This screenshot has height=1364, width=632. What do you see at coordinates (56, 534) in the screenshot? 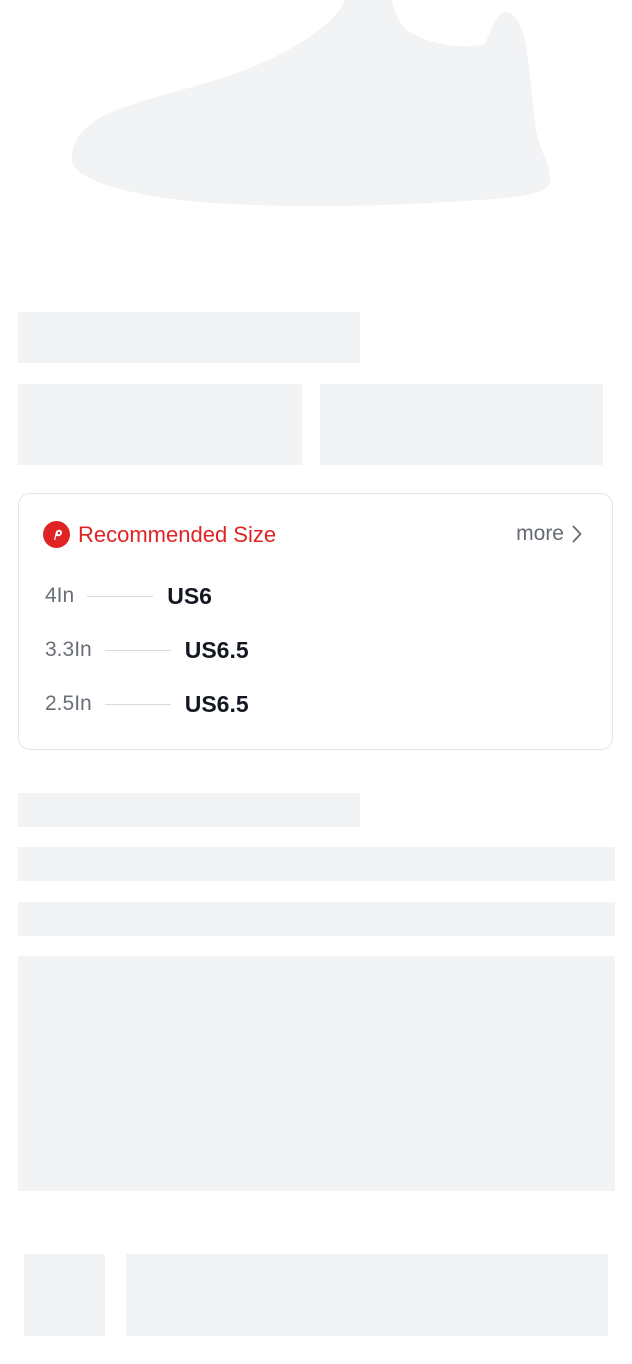
I see `location-pin-icon` at bounding box center [56, 534].